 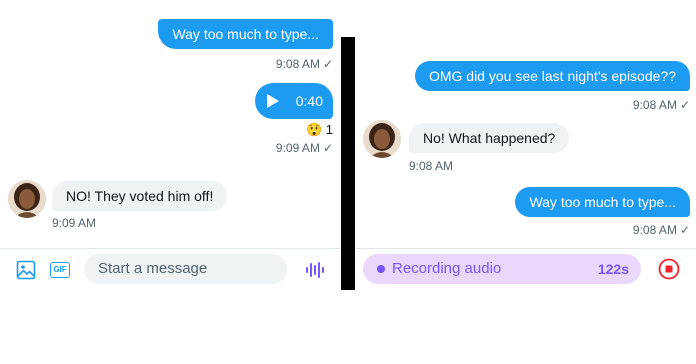 I want to click on gif-label: GIF, so click(x=60, y=270).